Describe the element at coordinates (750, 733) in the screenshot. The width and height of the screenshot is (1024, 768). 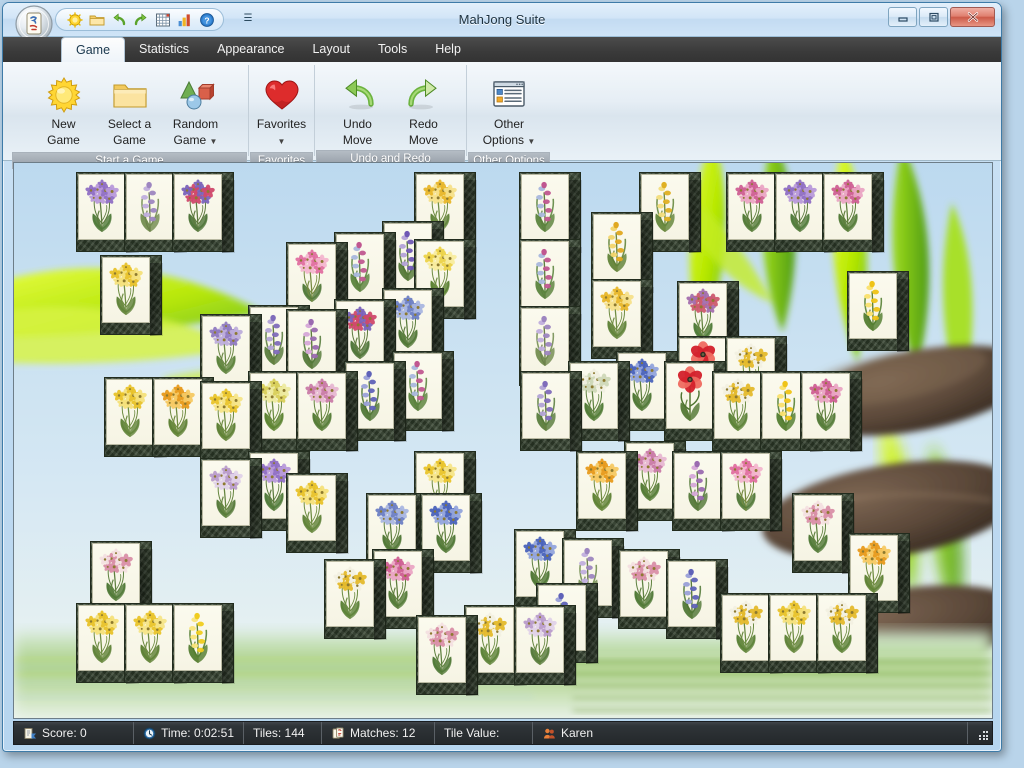
I see `status-player: Karen` at that location.